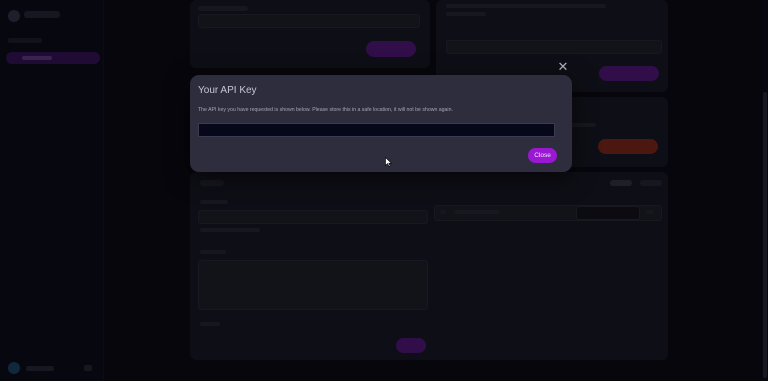 Image resolution: width=768 pixels, height=381 pixels. I want to click on api-key-field, so click(376, 130).